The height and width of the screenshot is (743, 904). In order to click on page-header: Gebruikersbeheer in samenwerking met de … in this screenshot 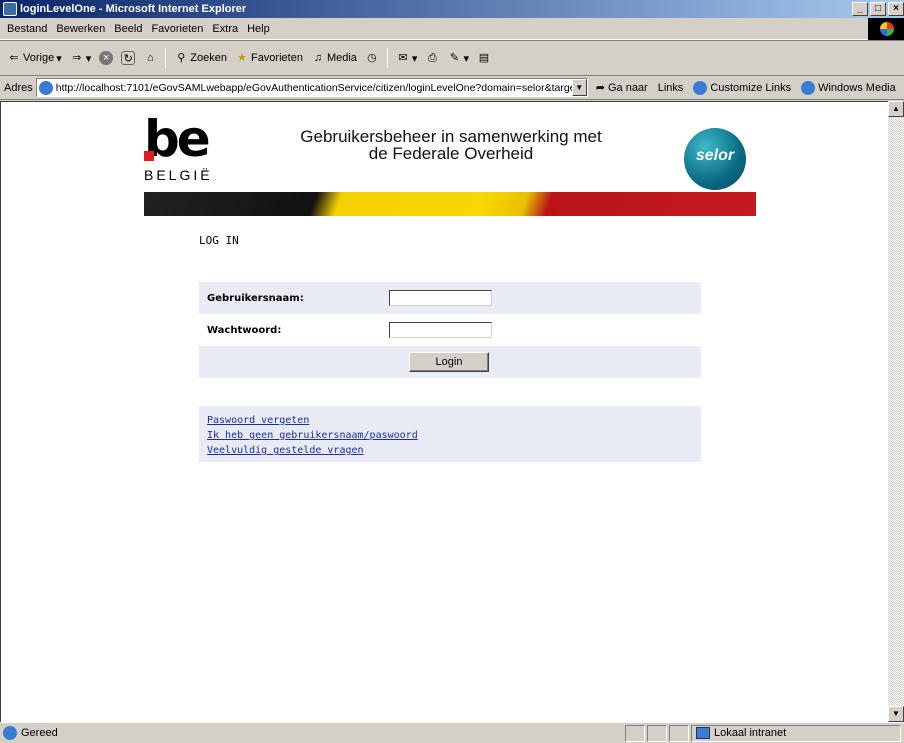, I will do `click(451, 145)`.